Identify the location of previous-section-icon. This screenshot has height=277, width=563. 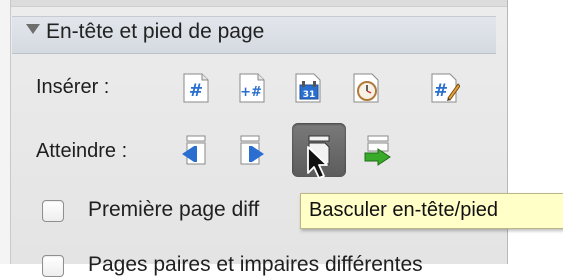
(194, 150).